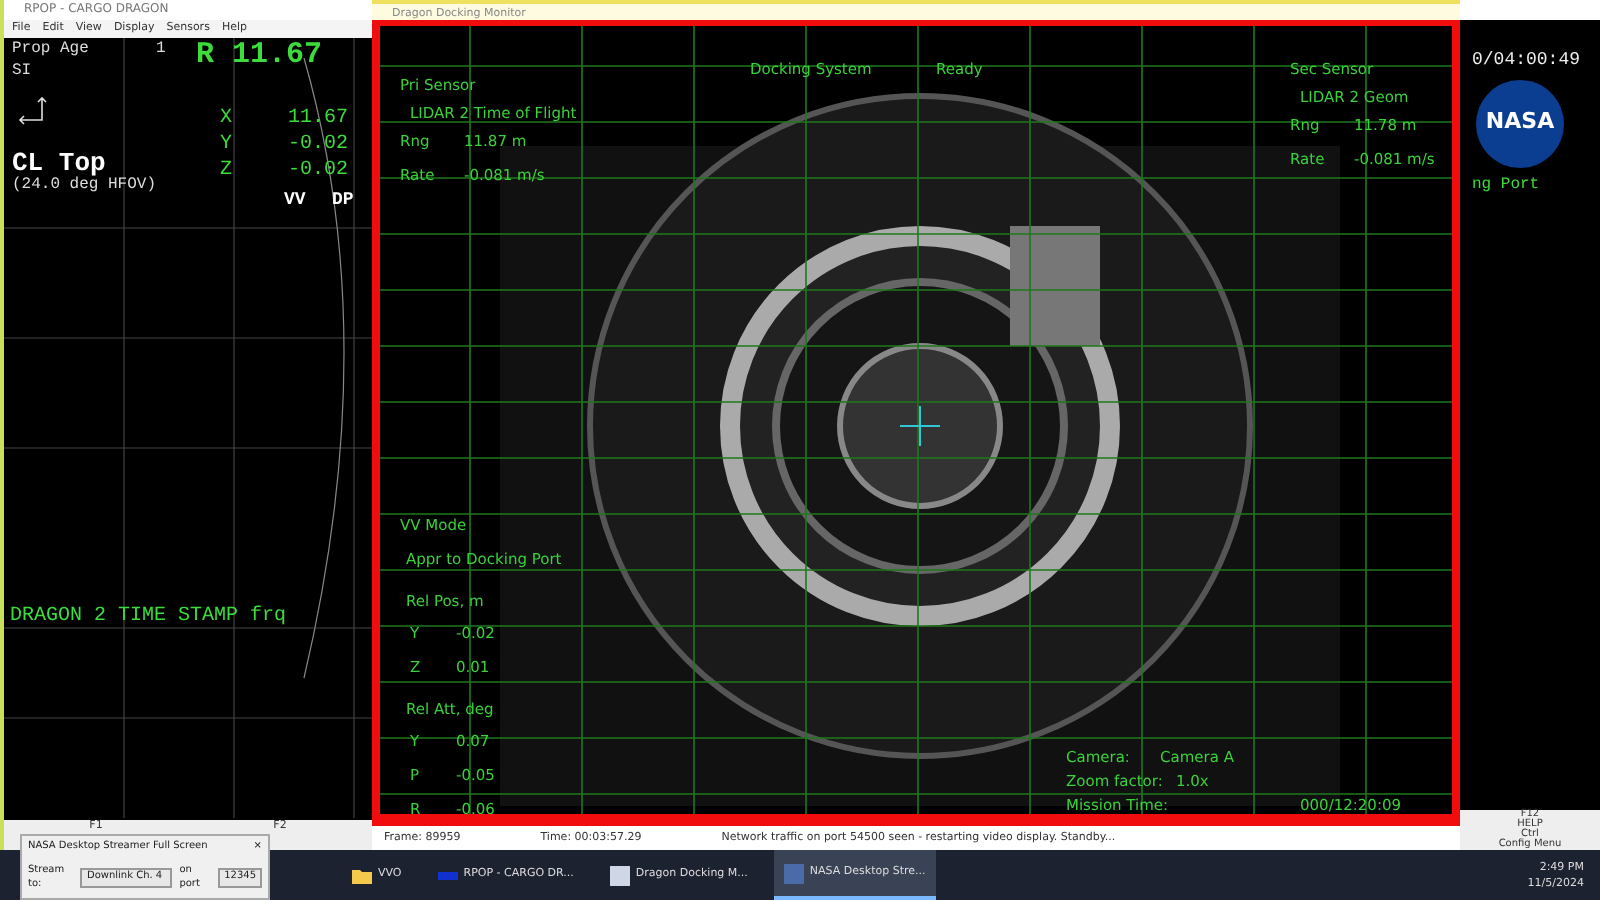 The width and height of the screenshot is (1600, 900). Describe the element at coordinates (259, 55) in the screenshot. I see `range-readout: R 11.67` at that location.